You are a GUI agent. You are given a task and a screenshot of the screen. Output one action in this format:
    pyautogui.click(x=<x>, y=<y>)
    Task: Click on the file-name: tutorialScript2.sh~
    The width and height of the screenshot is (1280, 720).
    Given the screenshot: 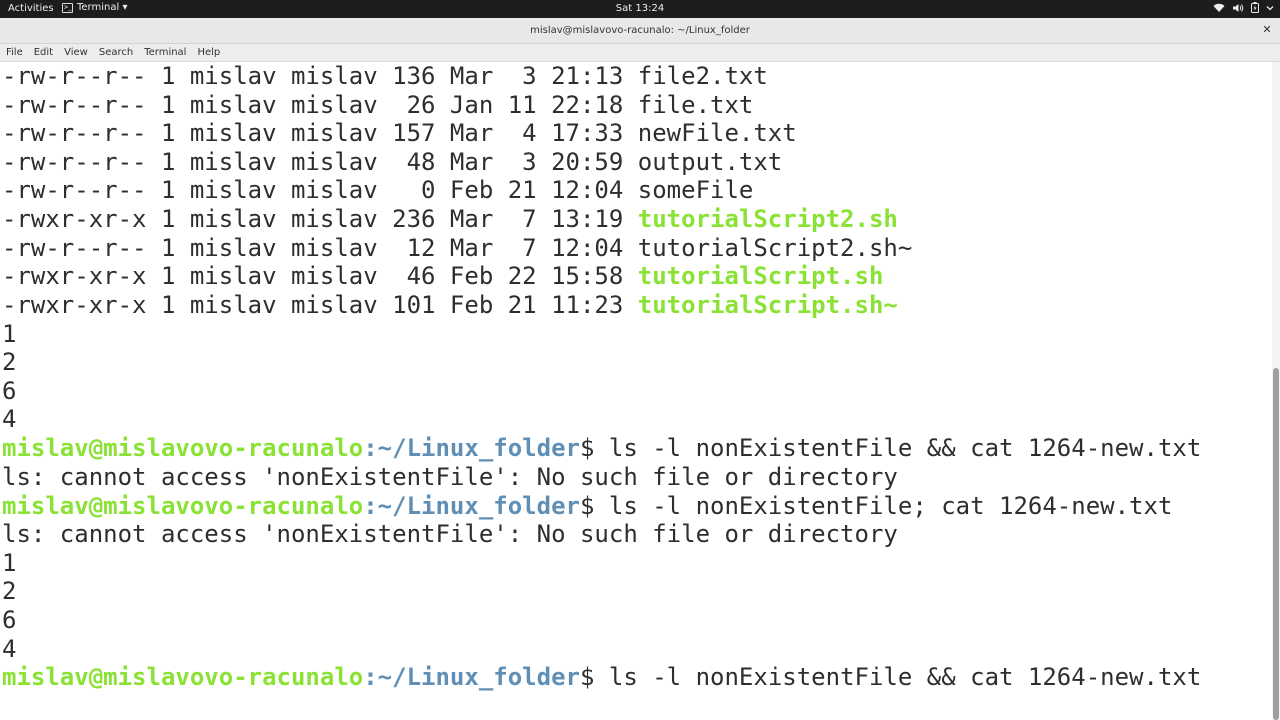 What is the action you would take?
    pyautogui.click(x=775, y=248)
    